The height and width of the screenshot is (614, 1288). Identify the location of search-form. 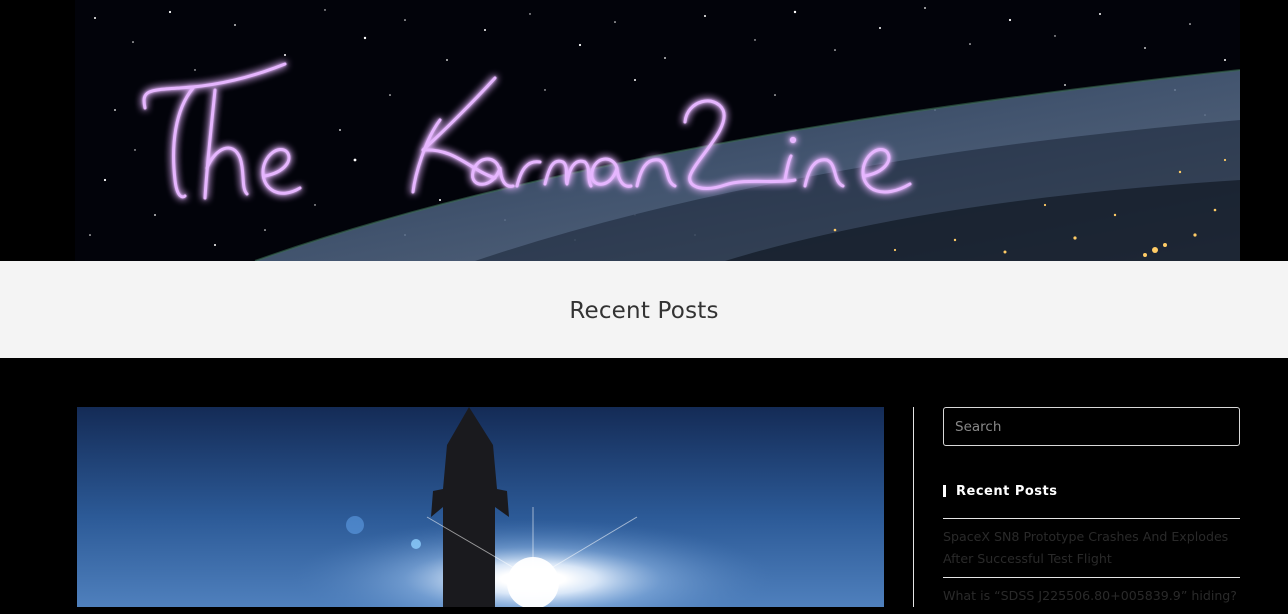
(1091, 426).